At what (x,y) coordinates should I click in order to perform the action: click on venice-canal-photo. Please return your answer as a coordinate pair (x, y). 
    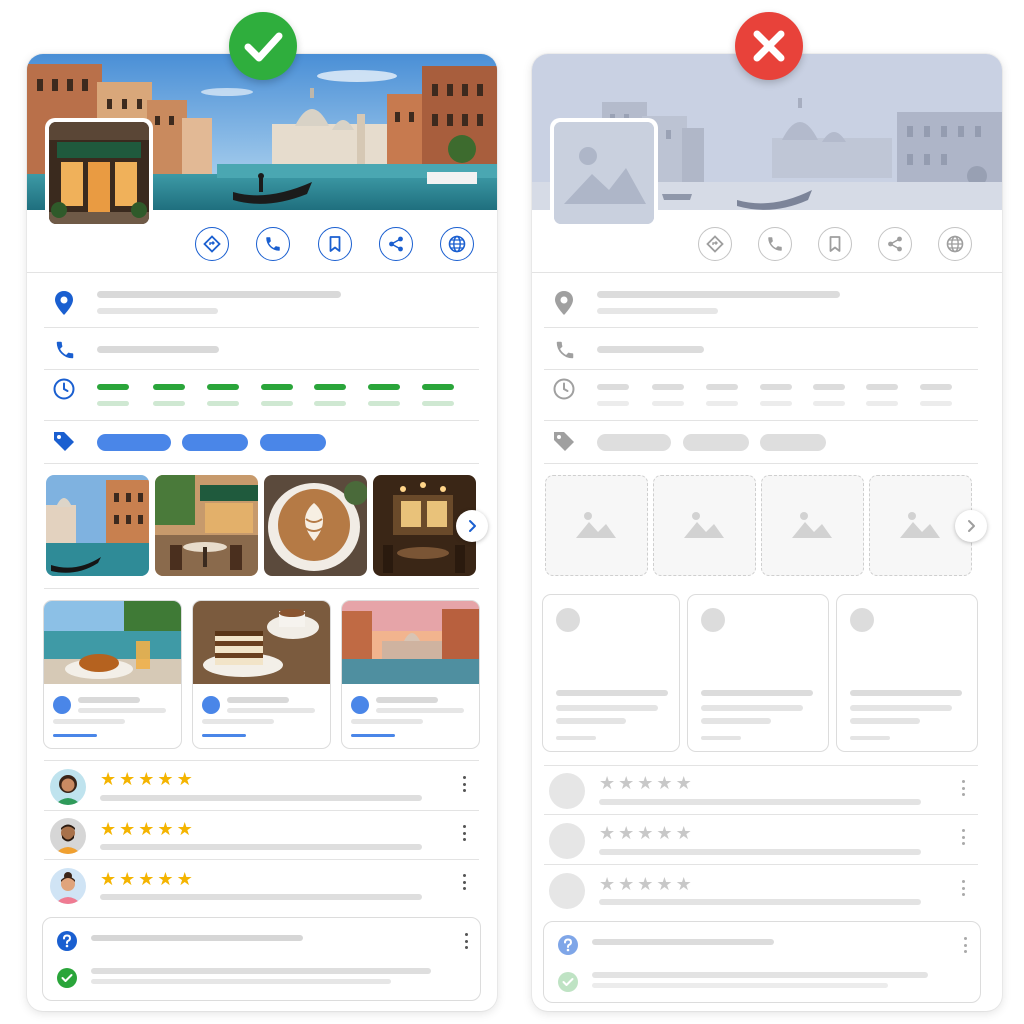
    Looking at the image, I should click on (97, 525).